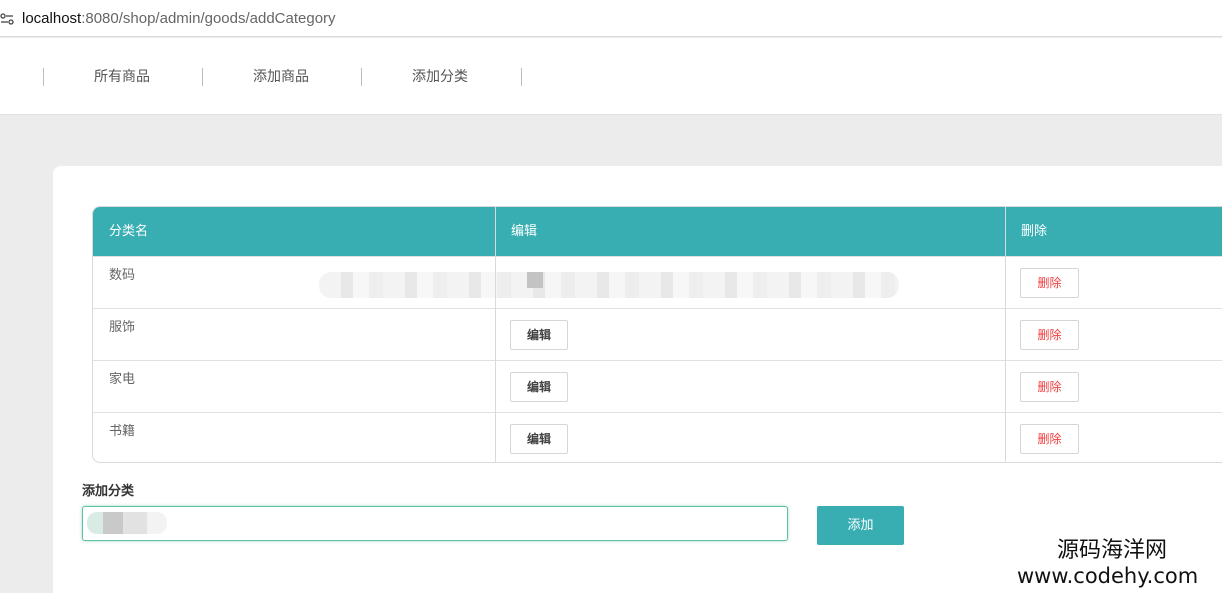  What do you see at coordinates (611, 76) in the screenshot?
I see `top-nav: 所有商品 添加商品 添加分类` at bounding box center [611, 76].